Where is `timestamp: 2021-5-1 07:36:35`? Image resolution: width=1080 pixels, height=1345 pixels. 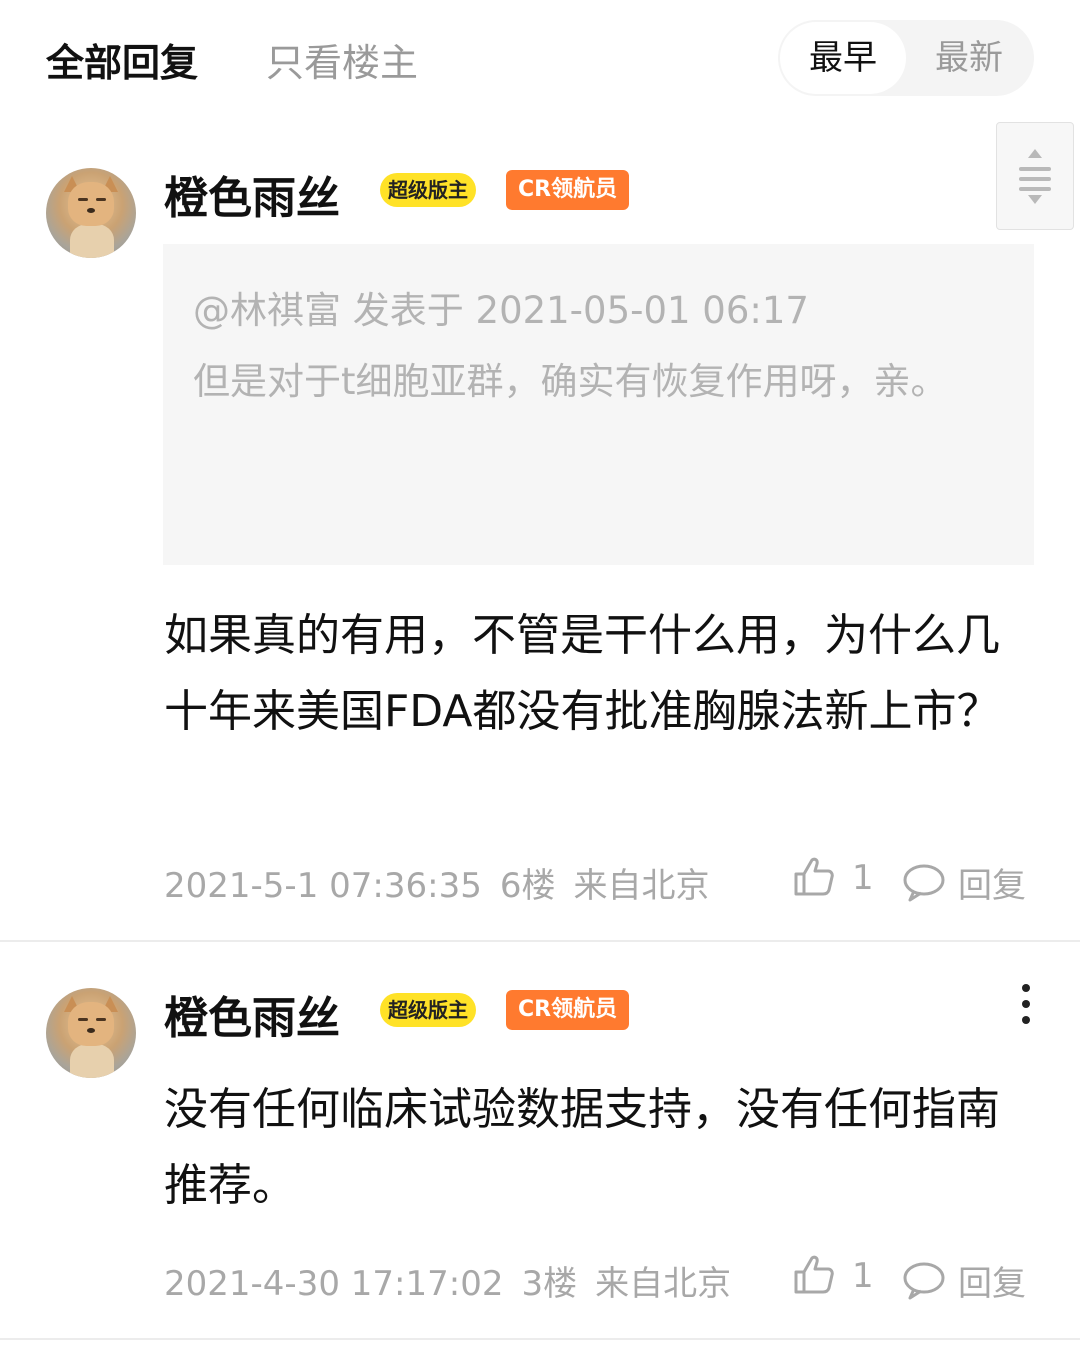 timestamp: 2021-5-1 07:36:35 is located at coordinates (323, 886).